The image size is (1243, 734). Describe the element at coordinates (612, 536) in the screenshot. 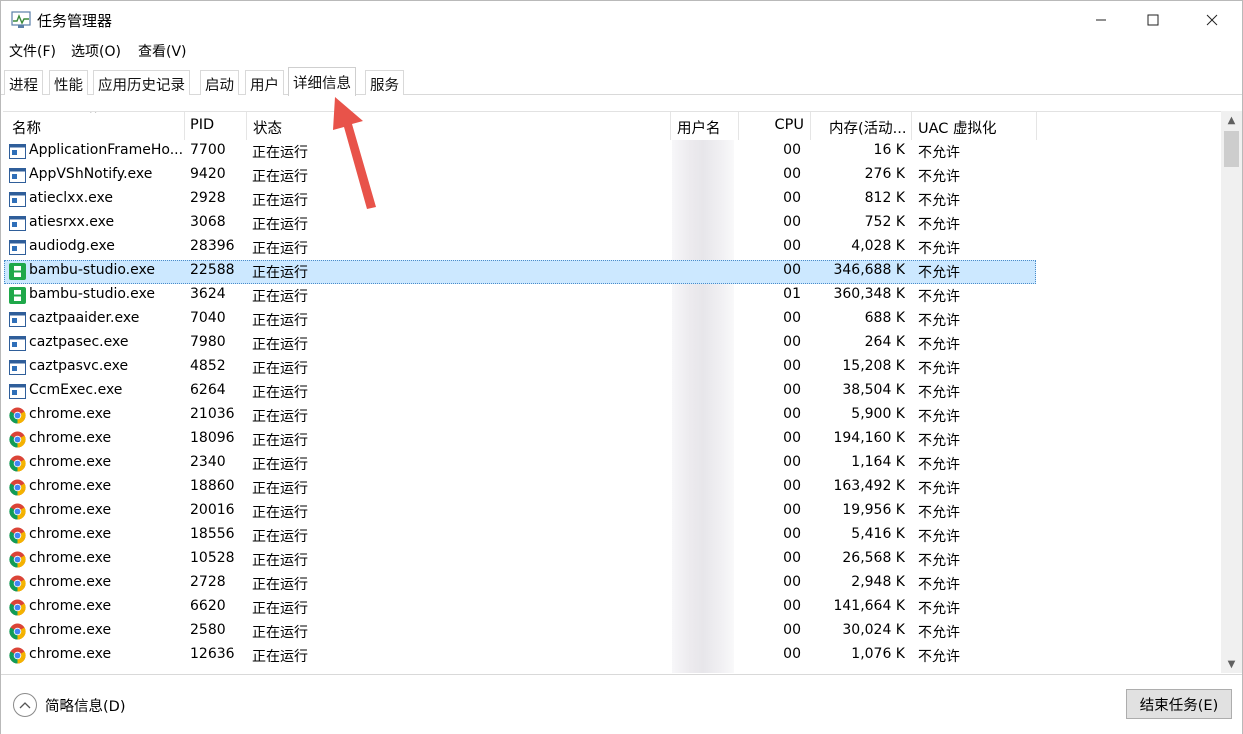

I see `table-row: chrome.exe 18556 正在运行 00 5,416 K 不允许` at that location.